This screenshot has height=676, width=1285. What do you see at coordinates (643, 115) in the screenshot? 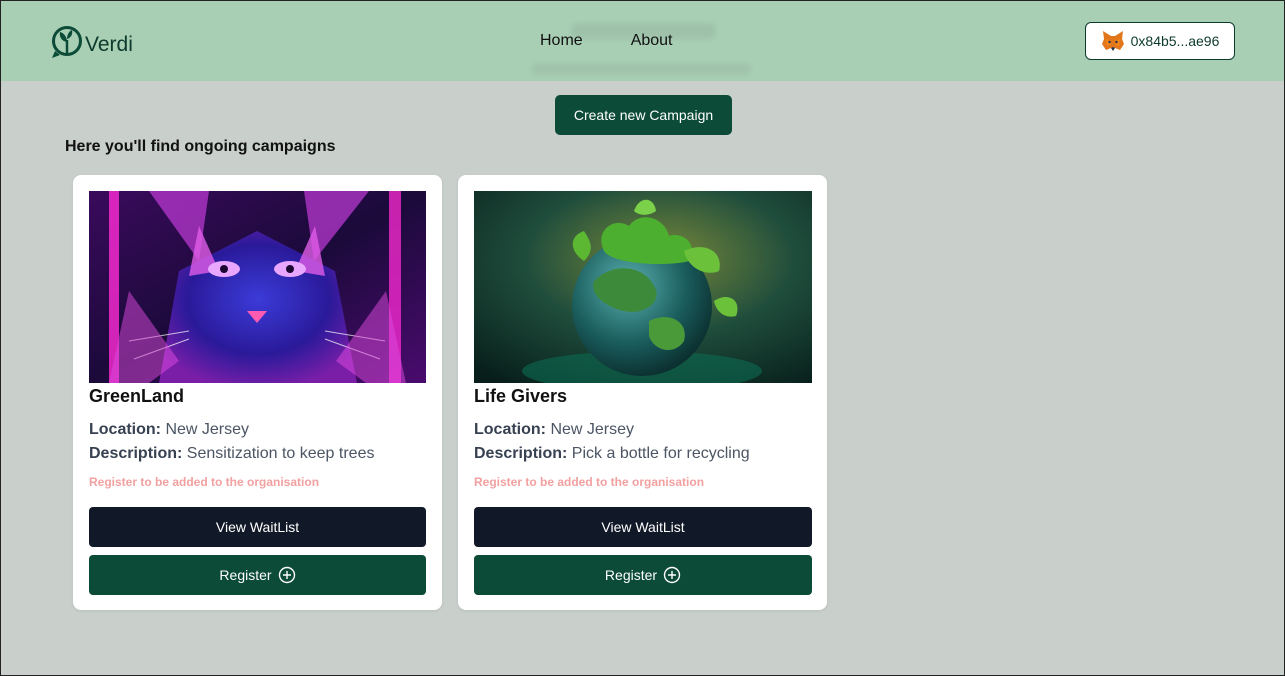
I see `create-campaign-button: Create new Campaign` at bounding box center [643, 115].